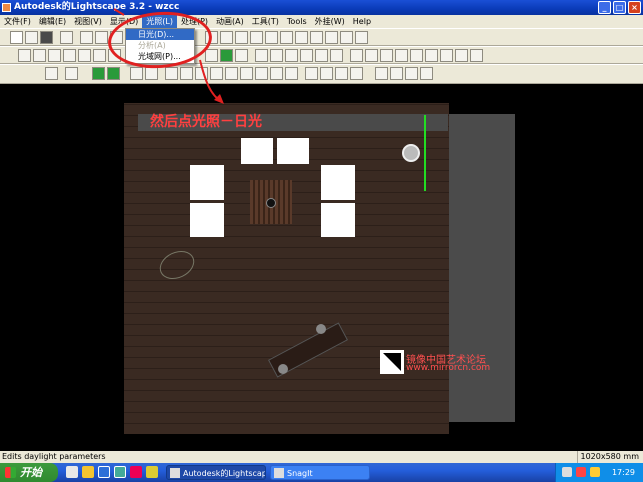 The image size is (643, 482). What do you see at coordinates (261, 55) in the screenshot?
I see `select-arrow-icon` at bounding box center [261, 55].